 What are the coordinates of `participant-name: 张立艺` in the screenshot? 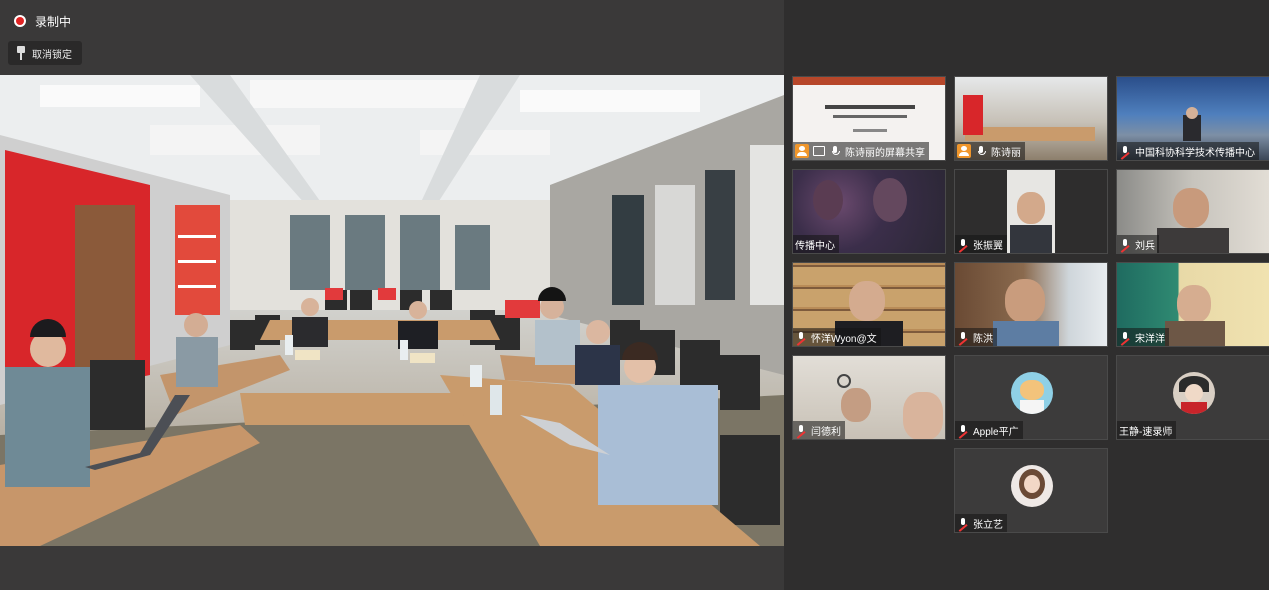 It's located at (988, 525).